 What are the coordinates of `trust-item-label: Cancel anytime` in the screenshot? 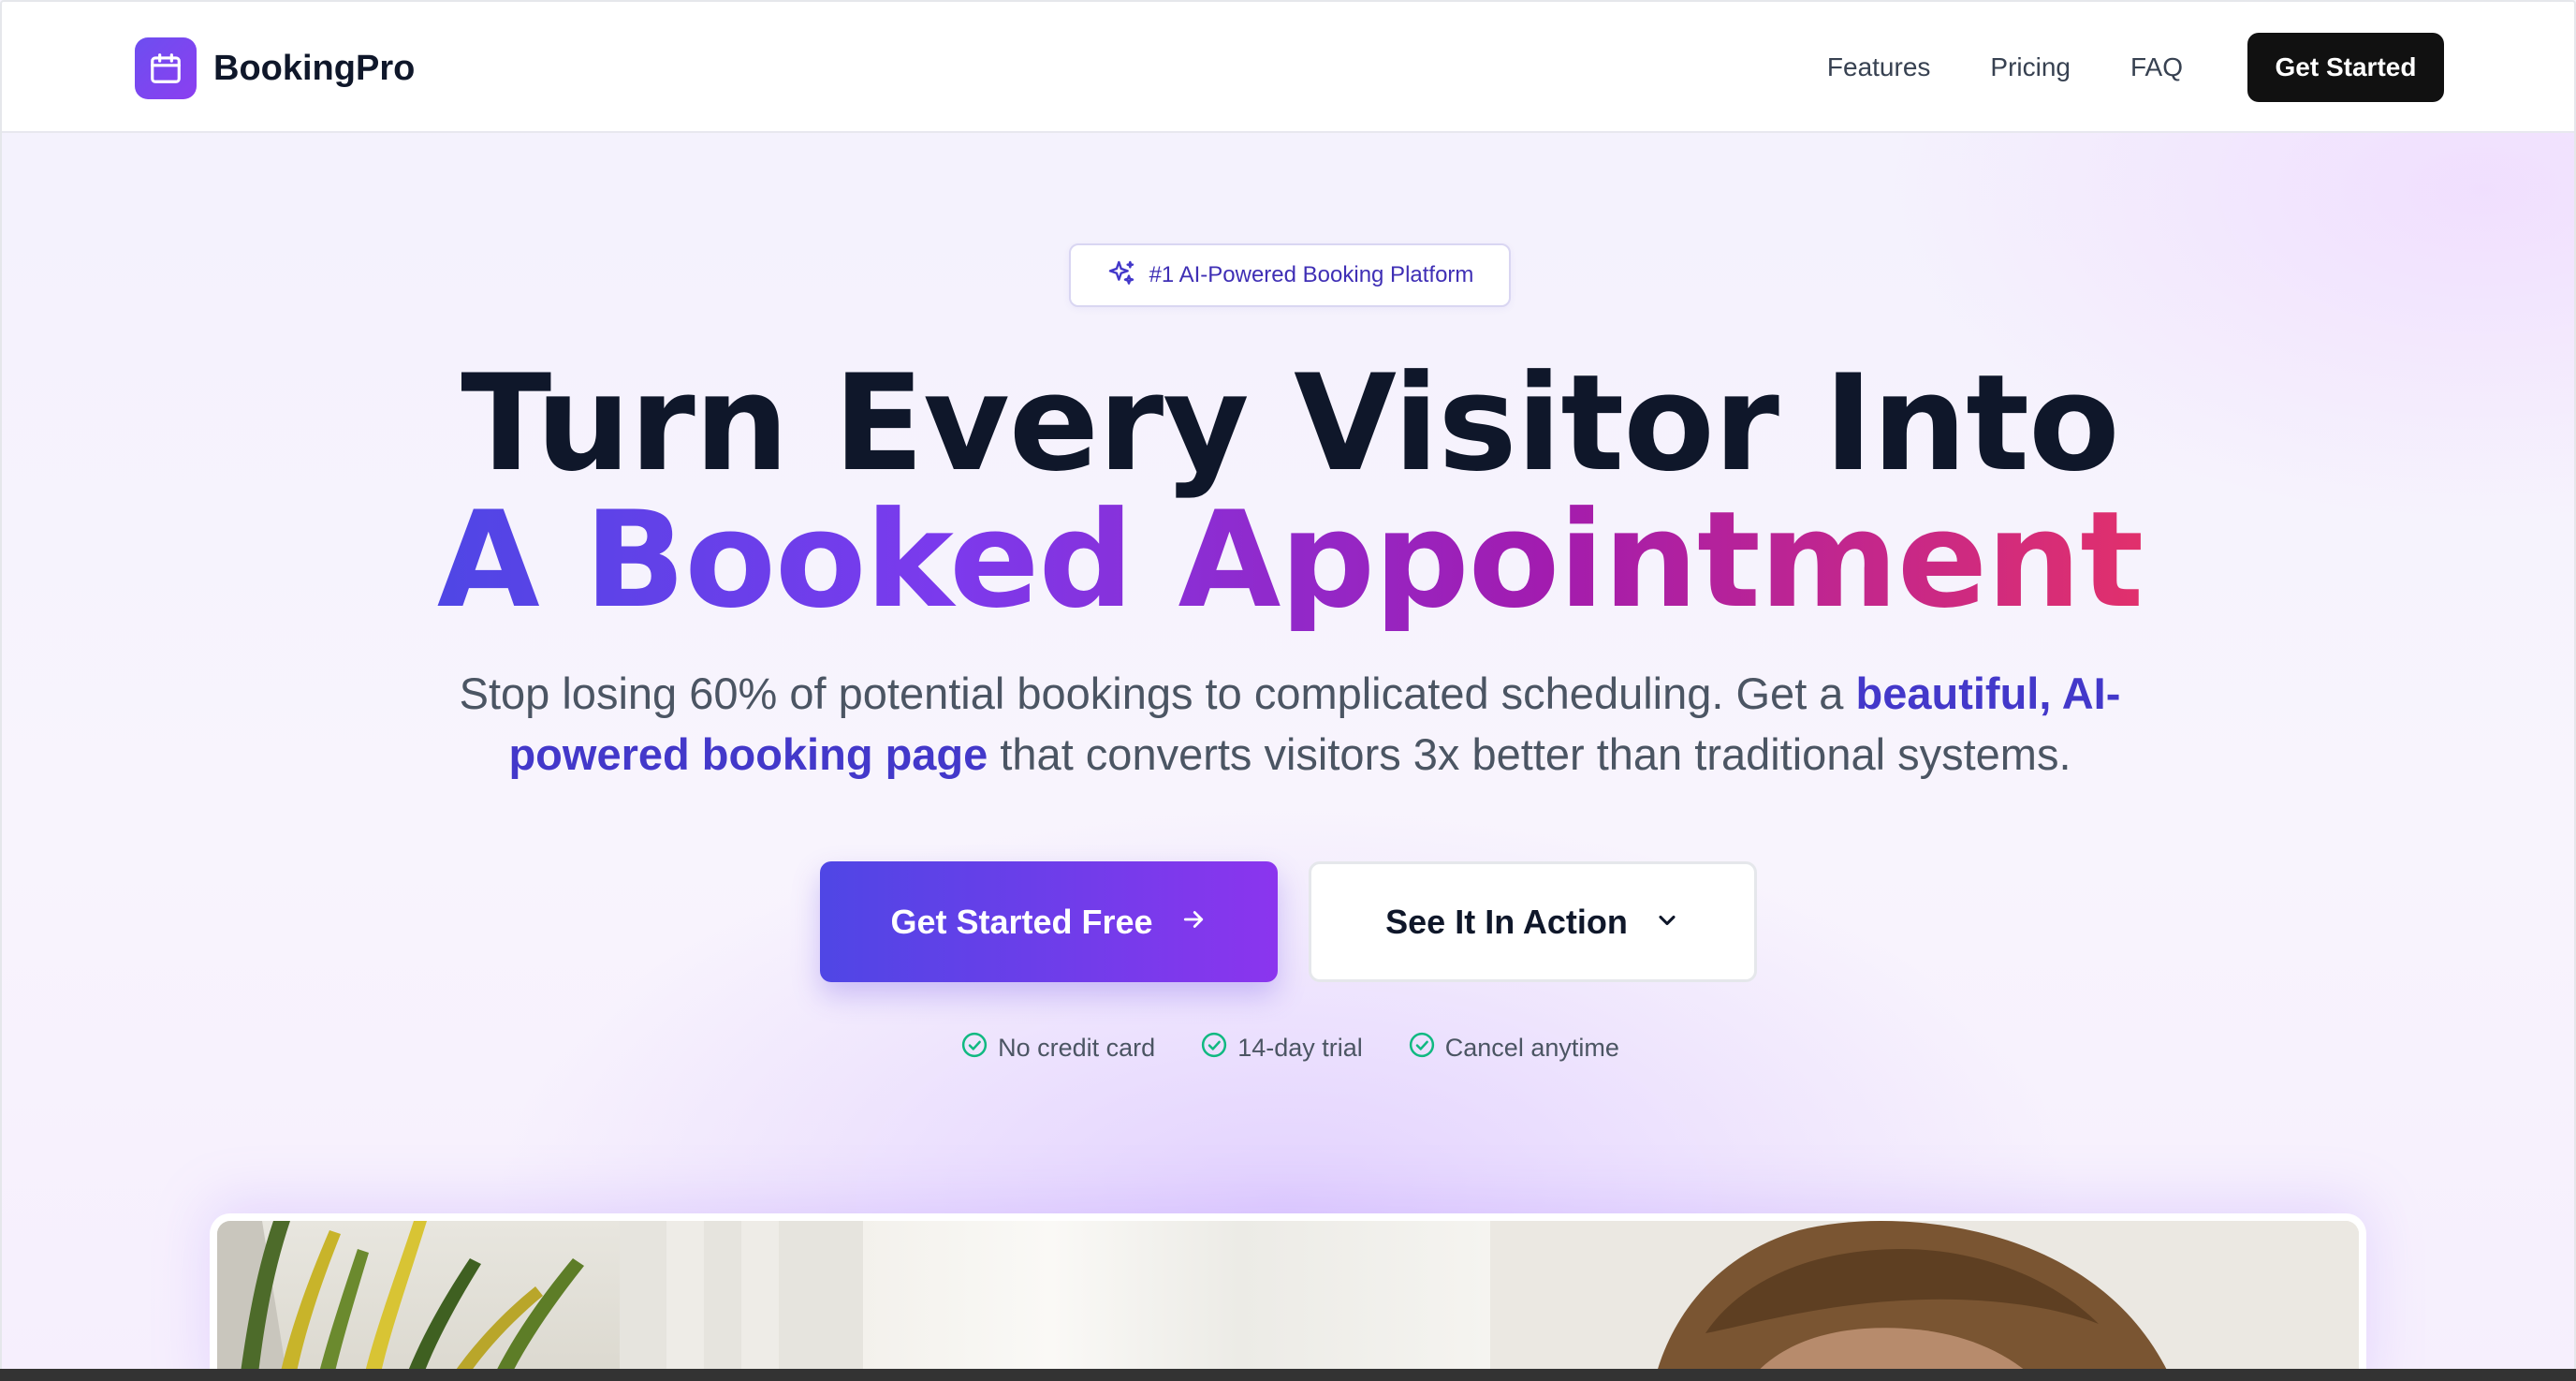 It's located at (1531, 1047).